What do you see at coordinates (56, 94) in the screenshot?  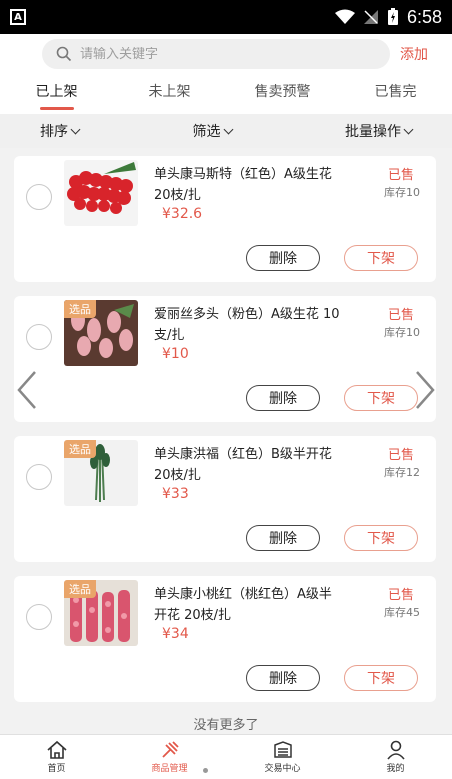 I see `tab-listed: 已上架` at bounding box center [56, 94].